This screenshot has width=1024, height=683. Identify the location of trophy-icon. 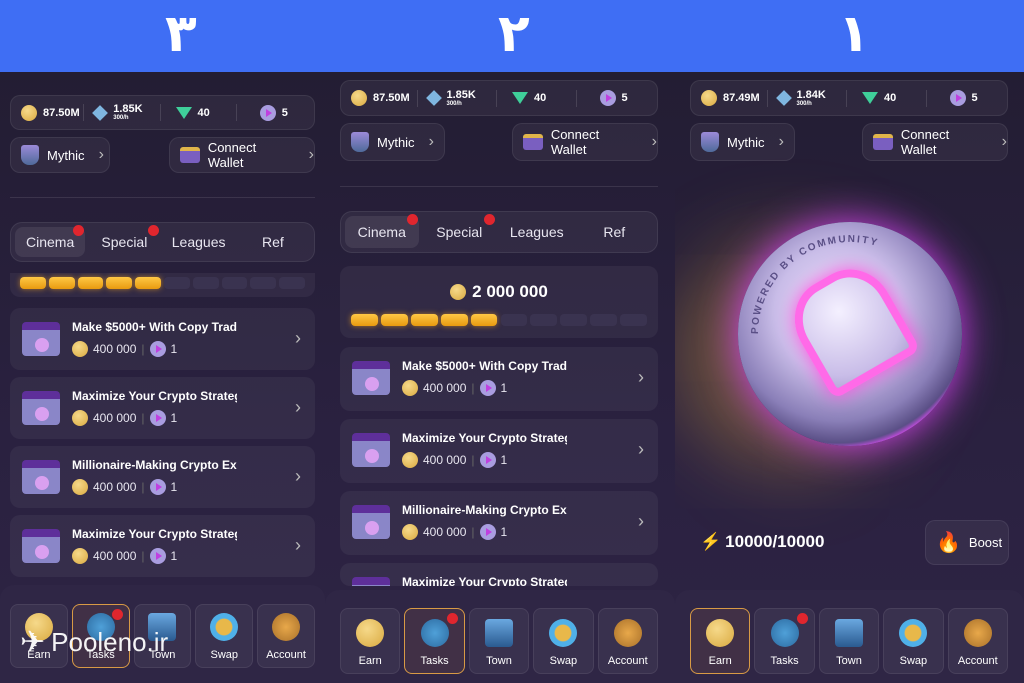
(710, 142).